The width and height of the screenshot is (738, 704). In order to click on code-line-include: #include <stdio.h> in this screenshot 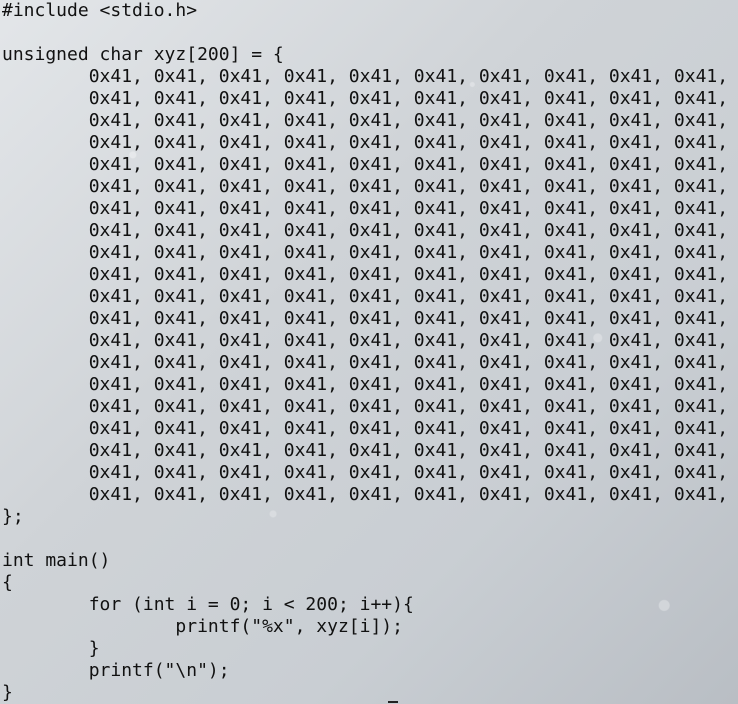, I will do `click(100, 10)`.